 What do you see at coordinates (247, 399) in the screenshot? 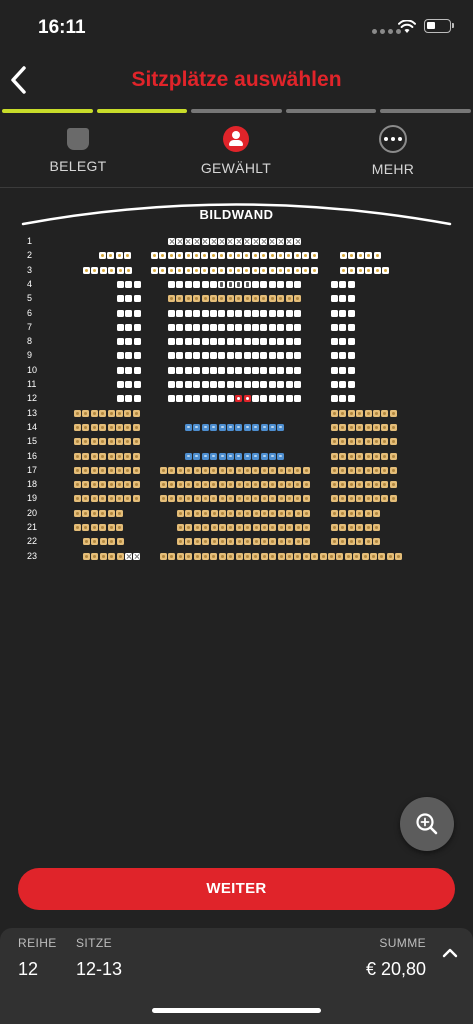
I see `selected-seat` at bounding box center [247, 399].